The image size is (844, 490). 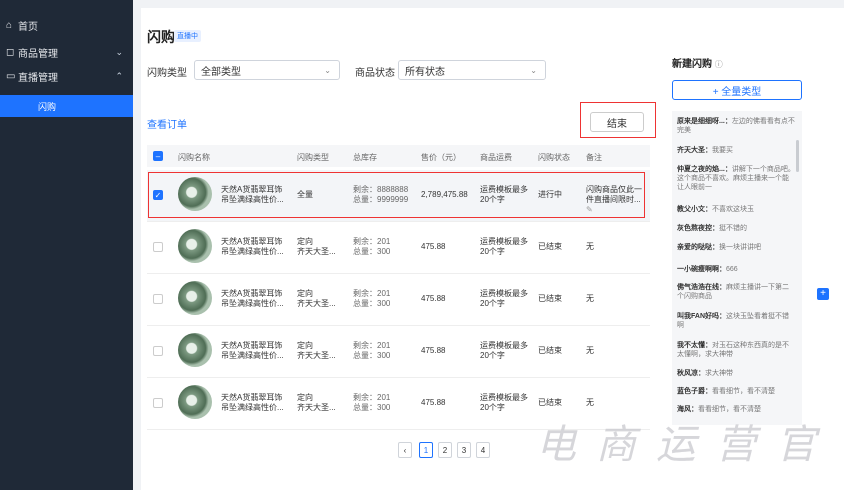 I want to click on comment-user: 蓝色子爵：, so click(x=694, y=391).